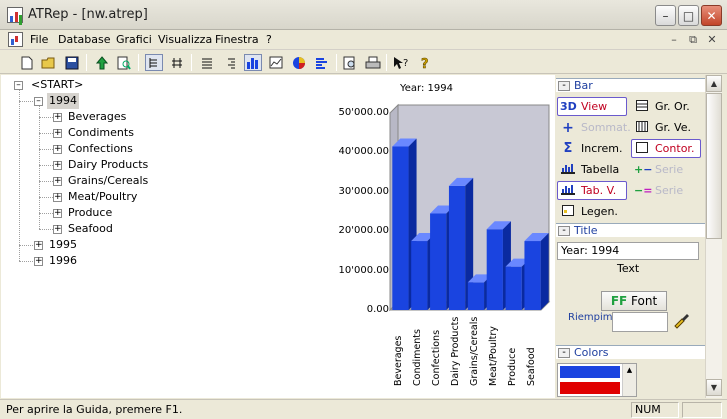 Image resolution: width=727 pixels, height=419 pixels. What do you see at coordinates (592, 190) in the screenshot?
I see `tab-v-button: Tab. V.` at bounding box center [592, 190].